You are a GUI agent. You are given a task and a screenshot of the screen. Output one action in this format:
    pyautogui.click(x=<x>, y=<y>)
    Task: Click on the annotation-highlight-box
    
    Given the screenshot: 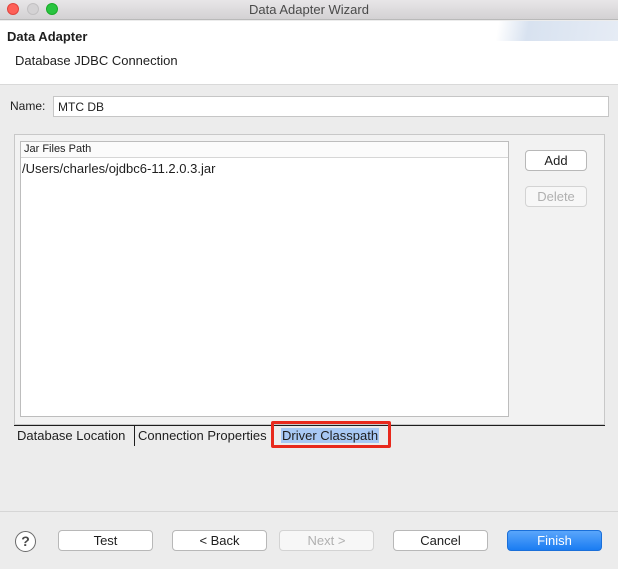 What is the action you would take?
    pyautogui.click(x=331, y=434)
    